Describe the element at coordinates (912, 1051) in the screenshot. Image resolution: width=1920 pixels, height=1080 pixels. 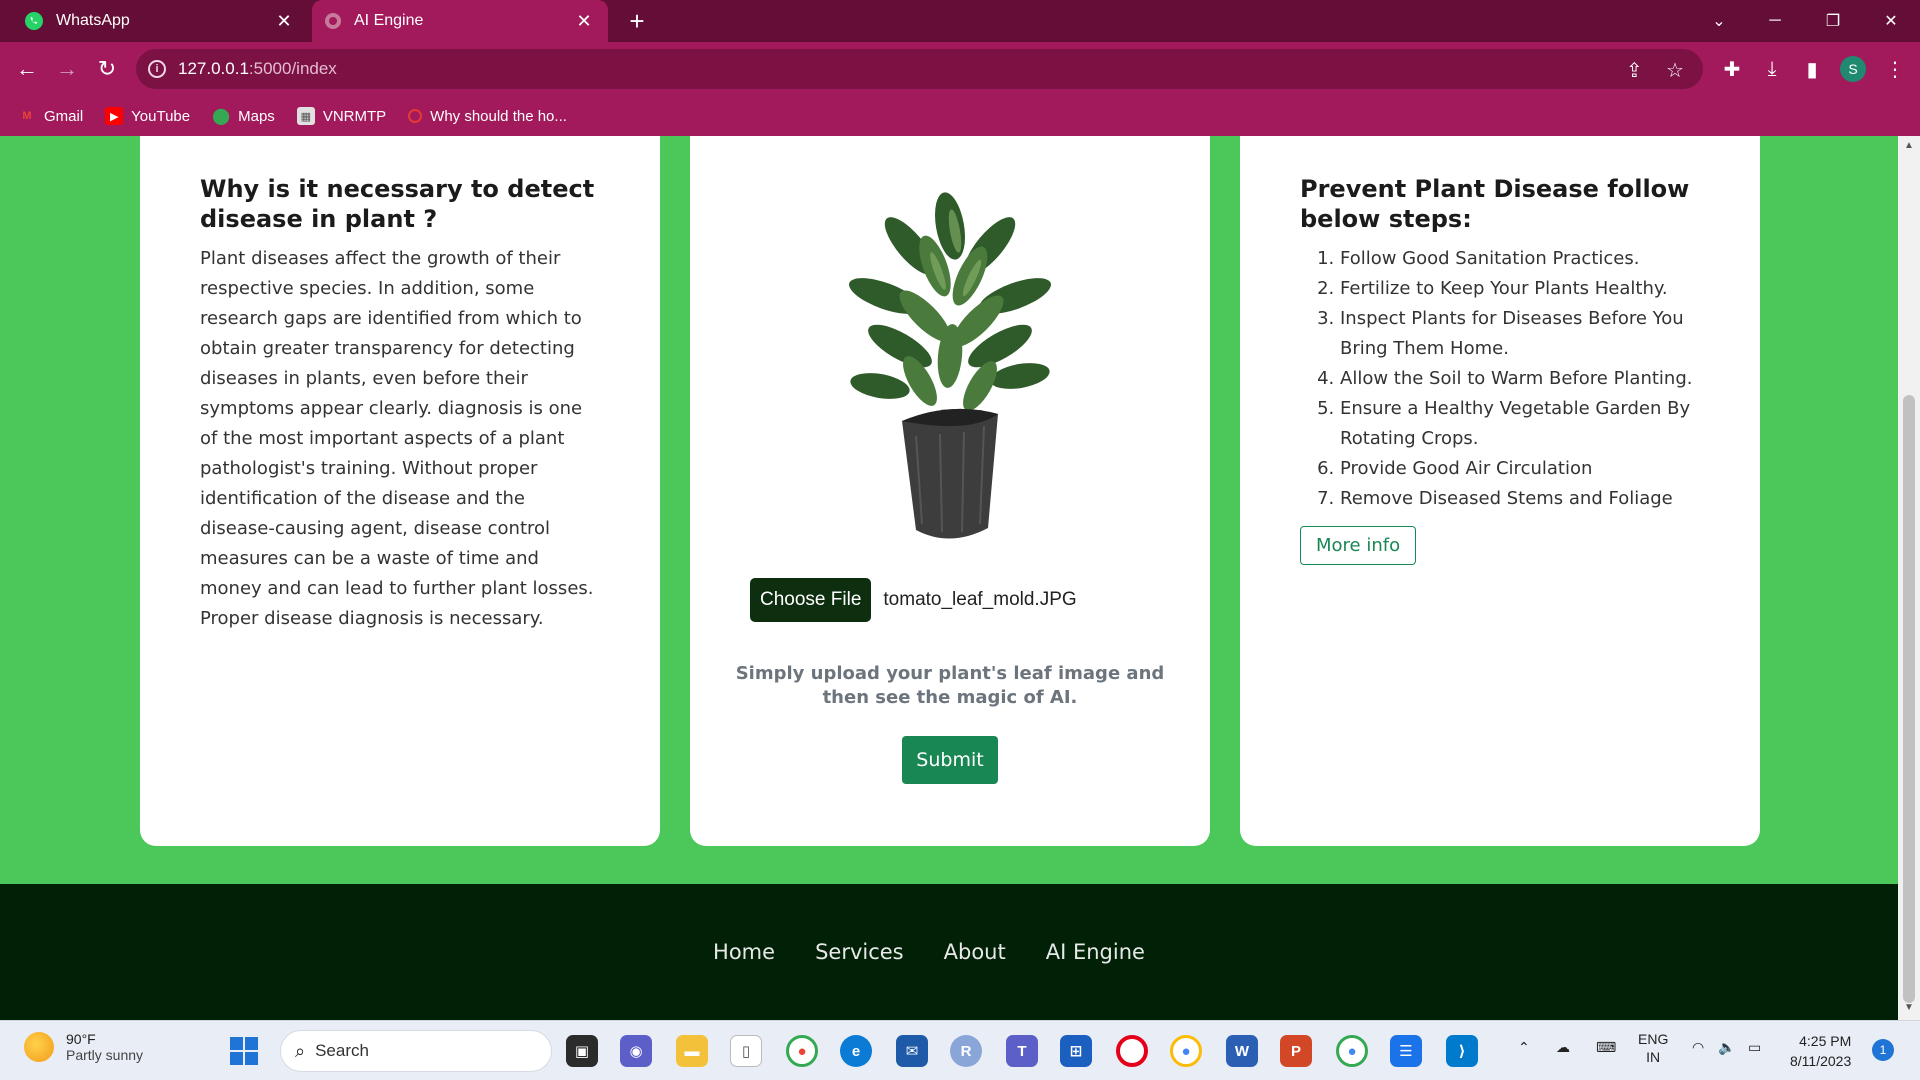
I see `mail-icon: ✉` at that location.